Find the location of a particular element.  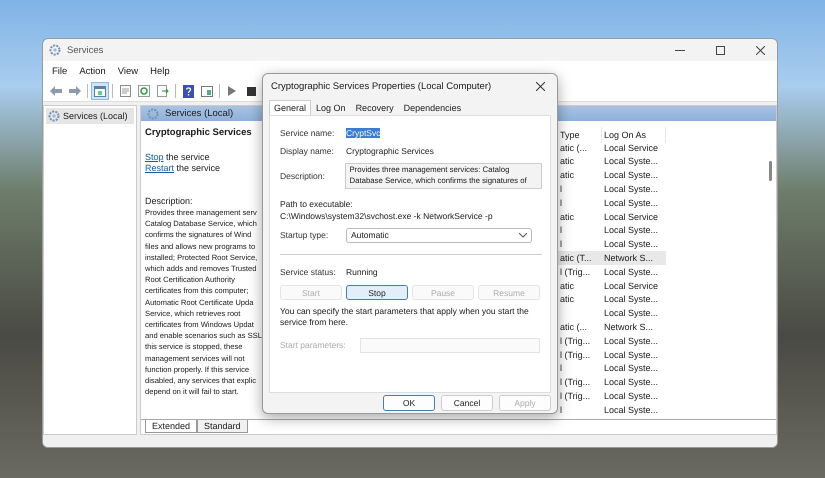

service-action-link: Restart is located at coordinates (159, 168).